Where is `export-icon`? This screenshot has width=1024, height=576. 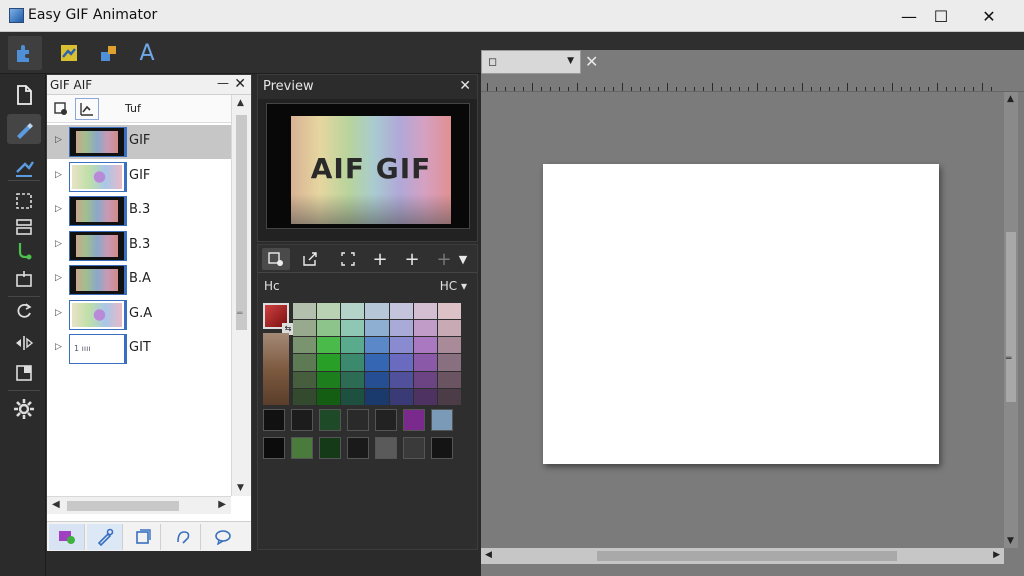 export-icon is located at coordinates (310, 259).